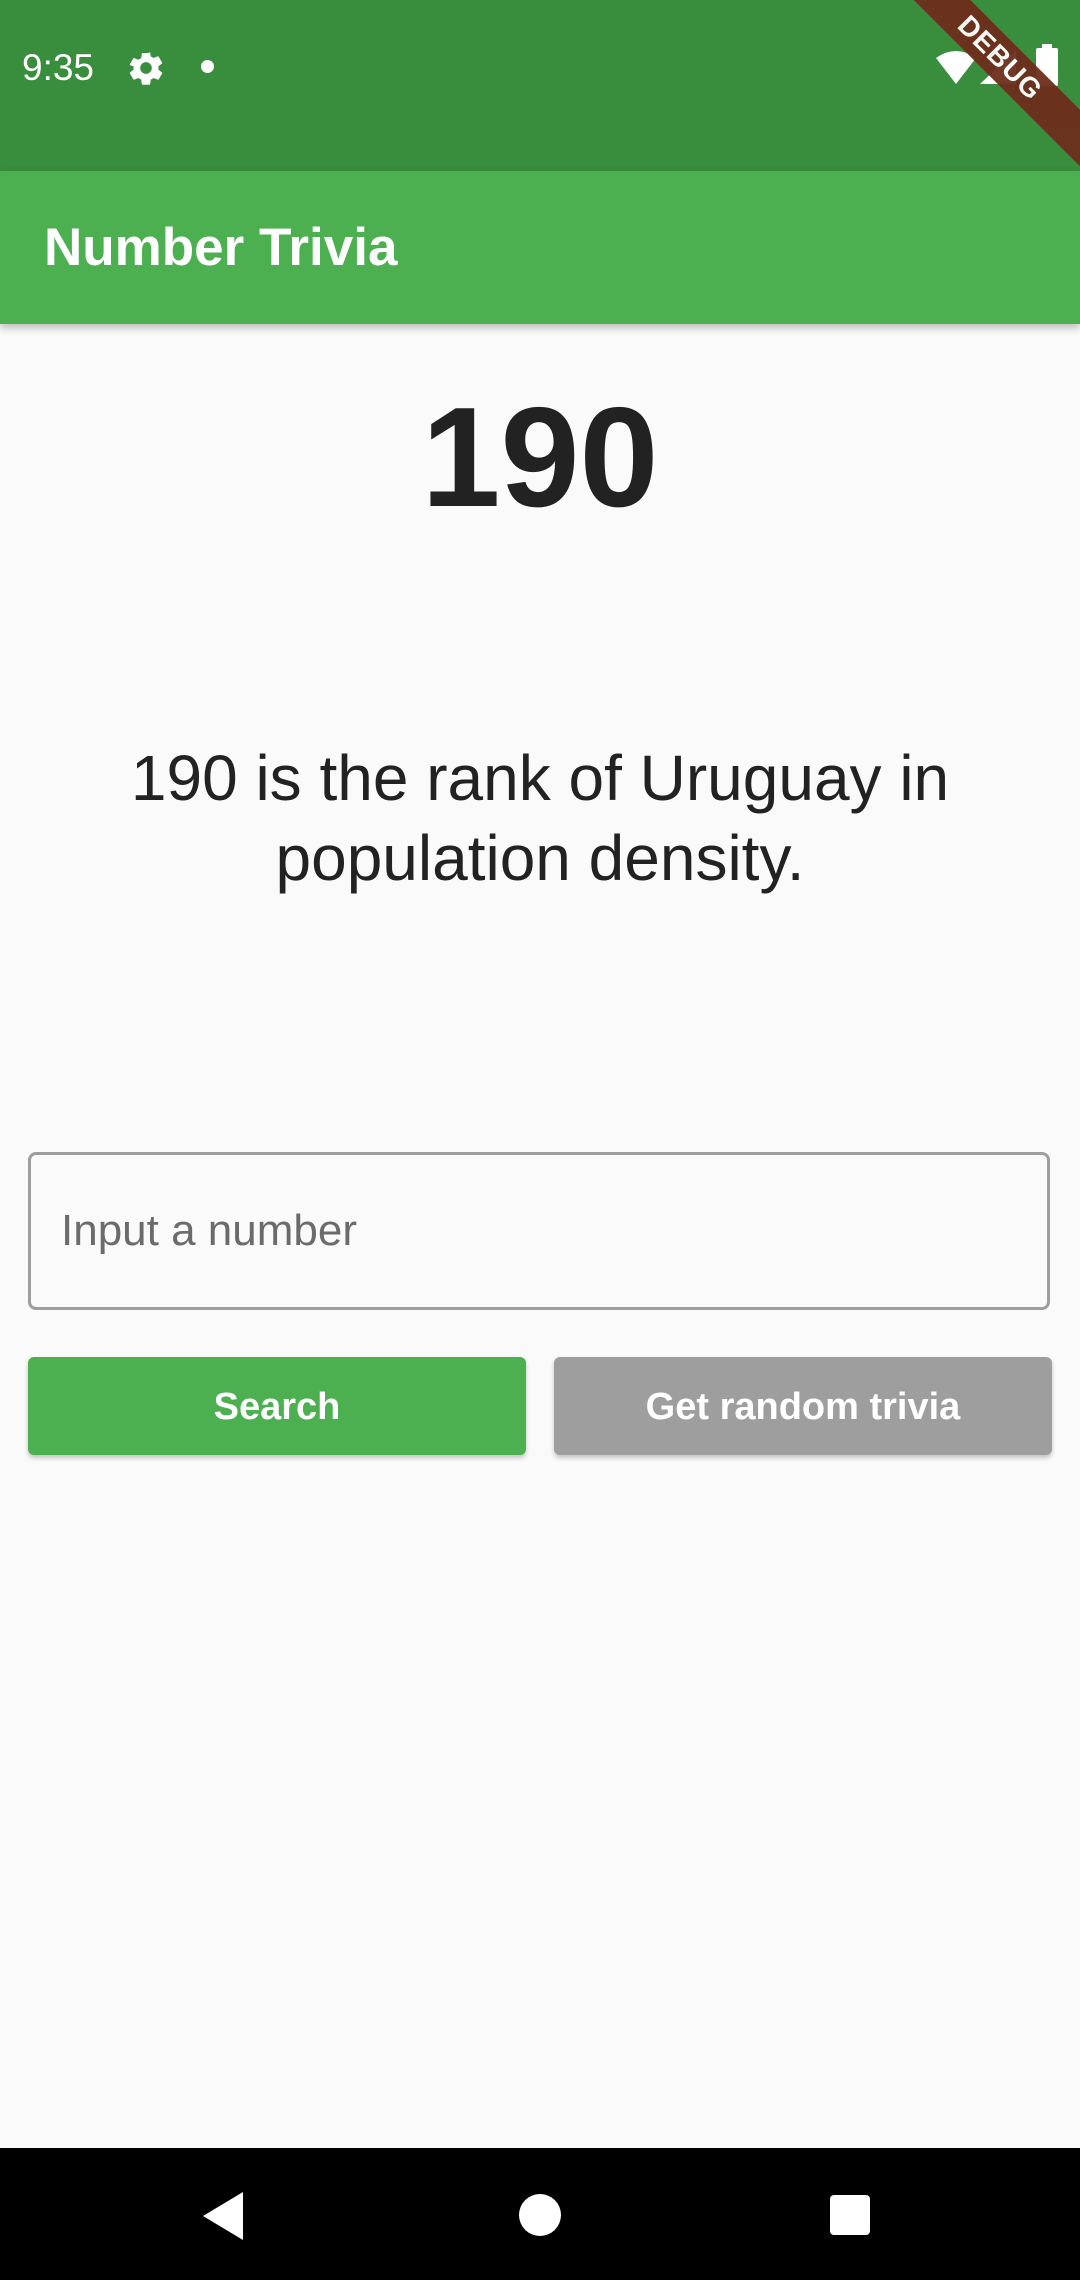 The width and height of the screenshot is (1080, 2280). Describe the element at coordinates (803, 1406) in the screenshot. I see `random-trivia-button: Get random trivia` at that location.